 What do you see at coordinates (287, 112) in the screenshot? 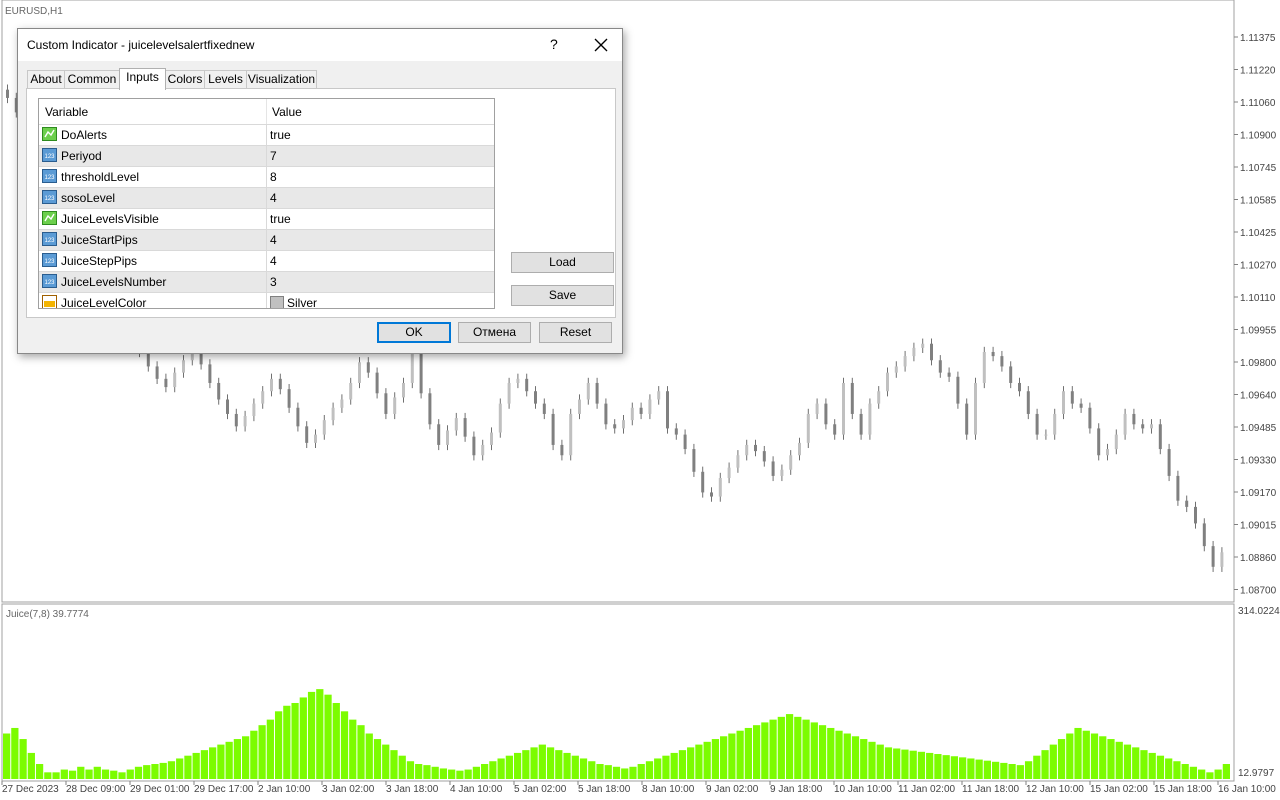
I see `value-column-header: Value` at bounding box center [287, 112].